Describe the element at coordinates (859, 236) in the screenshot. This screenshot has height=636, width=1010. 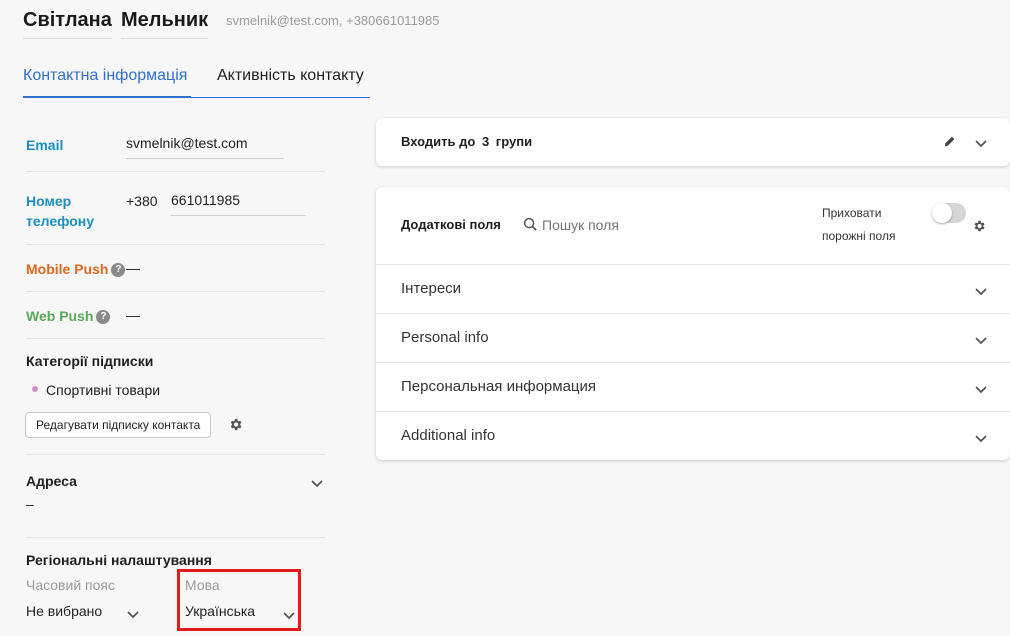
I see `hide-empty-label-line2: порожні поля` at that location.